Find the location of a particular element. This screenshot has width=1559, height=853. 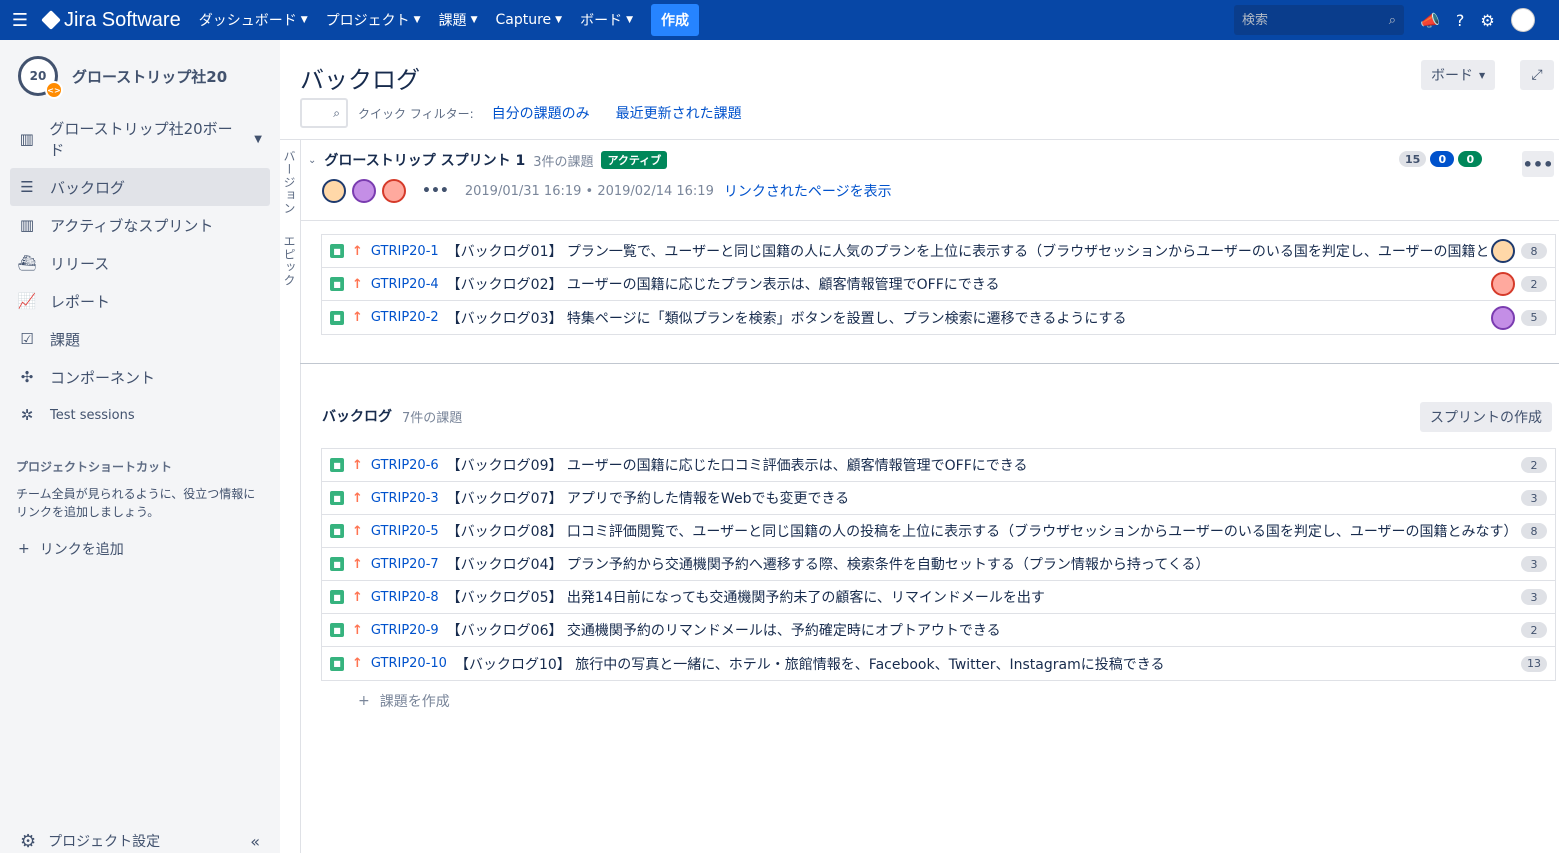

sidebar-item-reports: 📈 レポート is located at coordinates (140, 301).